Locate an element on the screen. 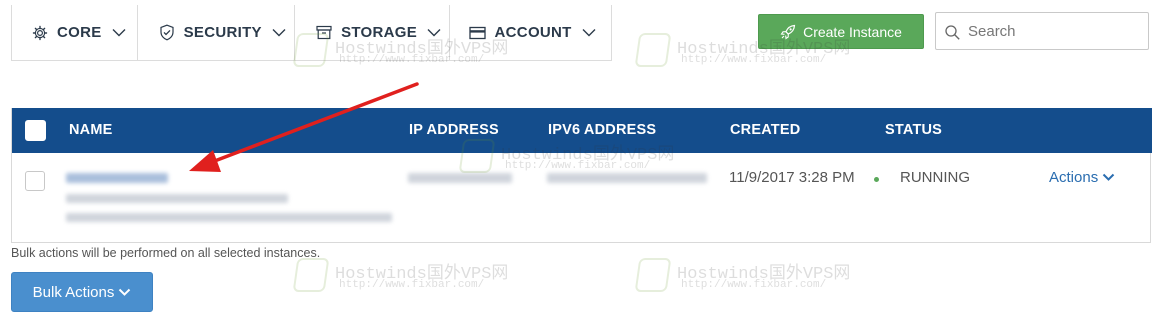 This screenshot has width=1163, height=329. row-actions-dropdown: Actions is located at coordinates (1082, 177).